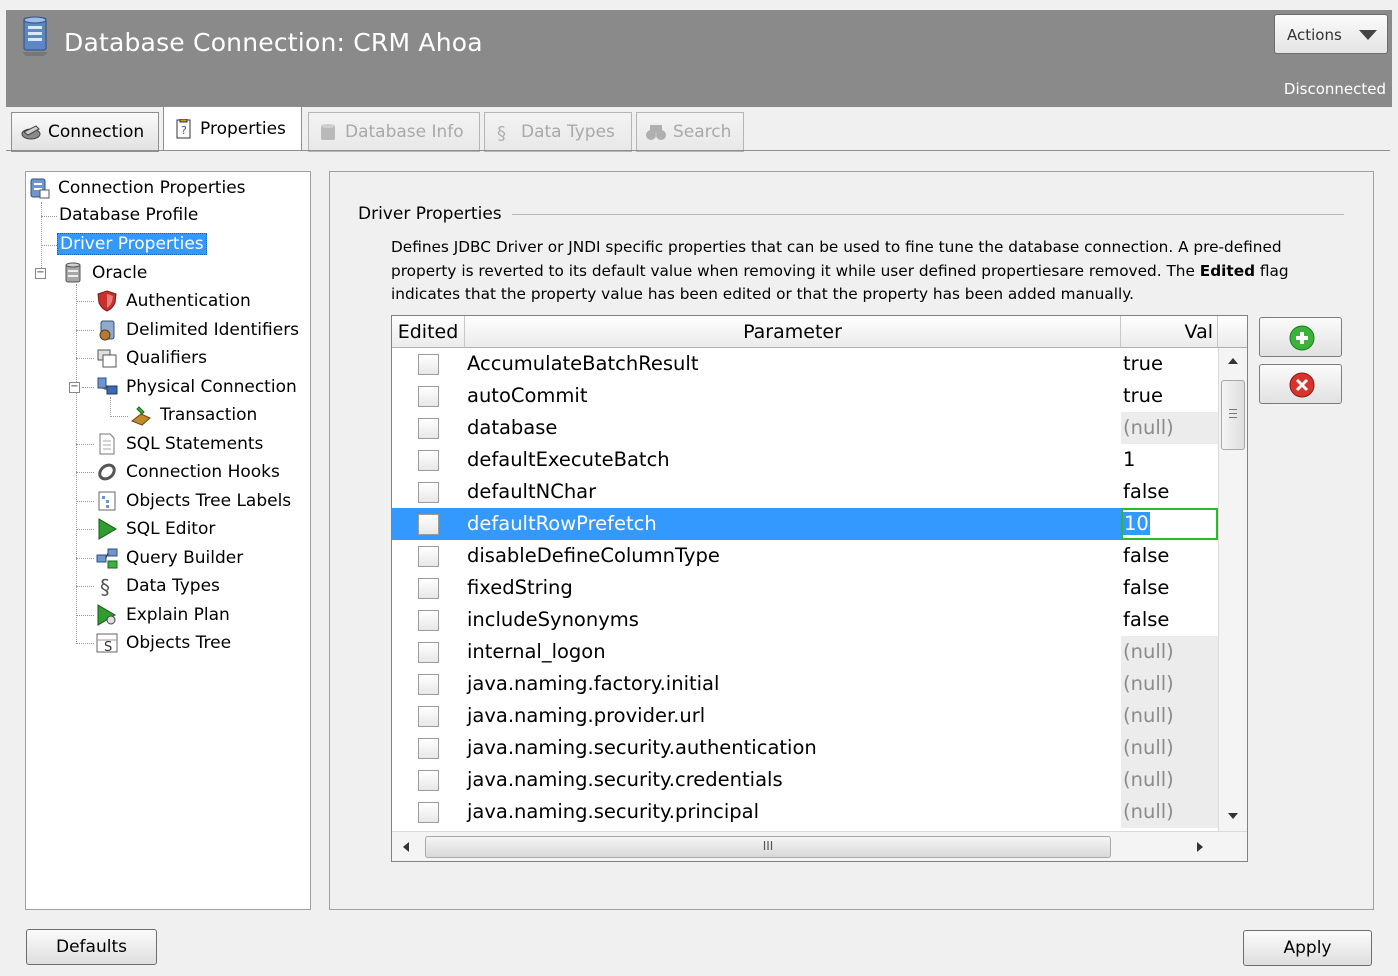 Image resolution: width=1398 pixels, height=976 pixels. I want to click on table-row: AccumulateBatchResult true, so click(805, 364).